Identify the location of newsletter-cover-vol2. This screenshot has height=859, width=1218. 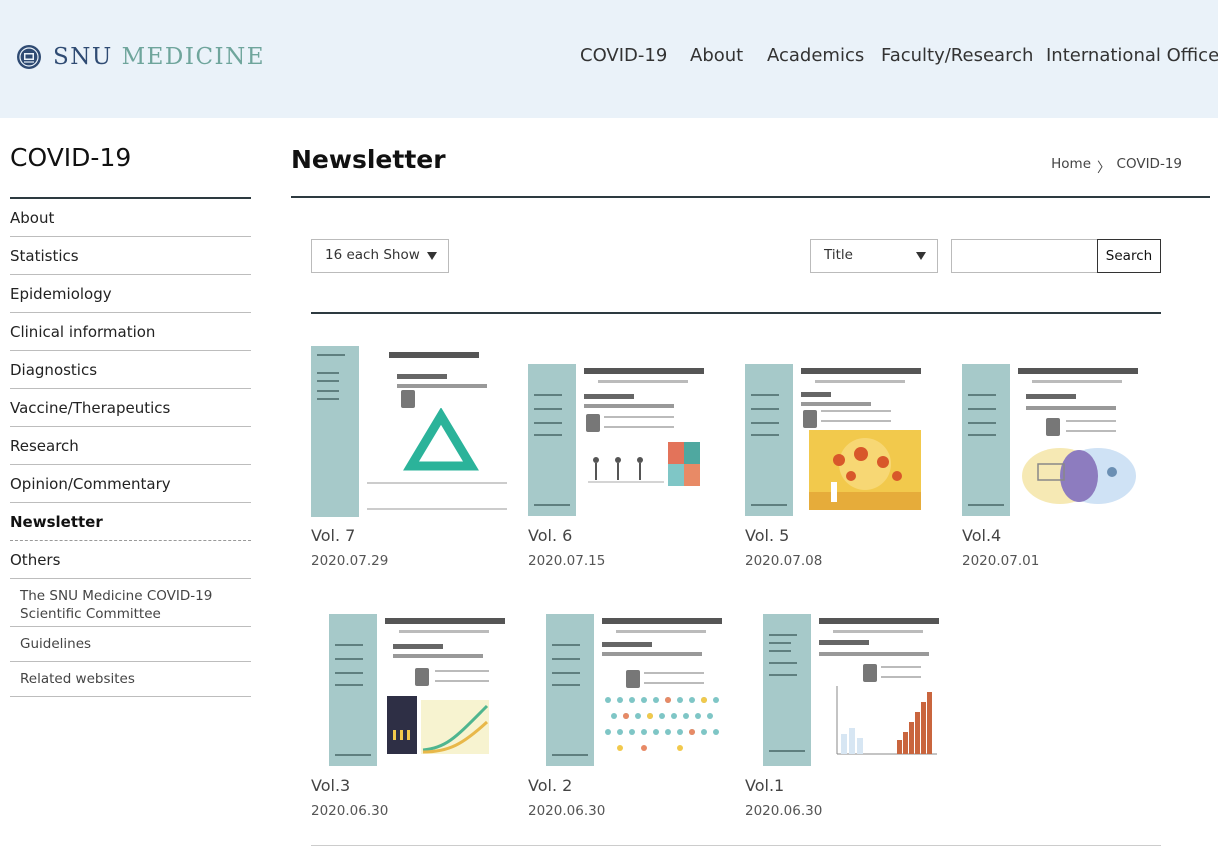
(635, 690).